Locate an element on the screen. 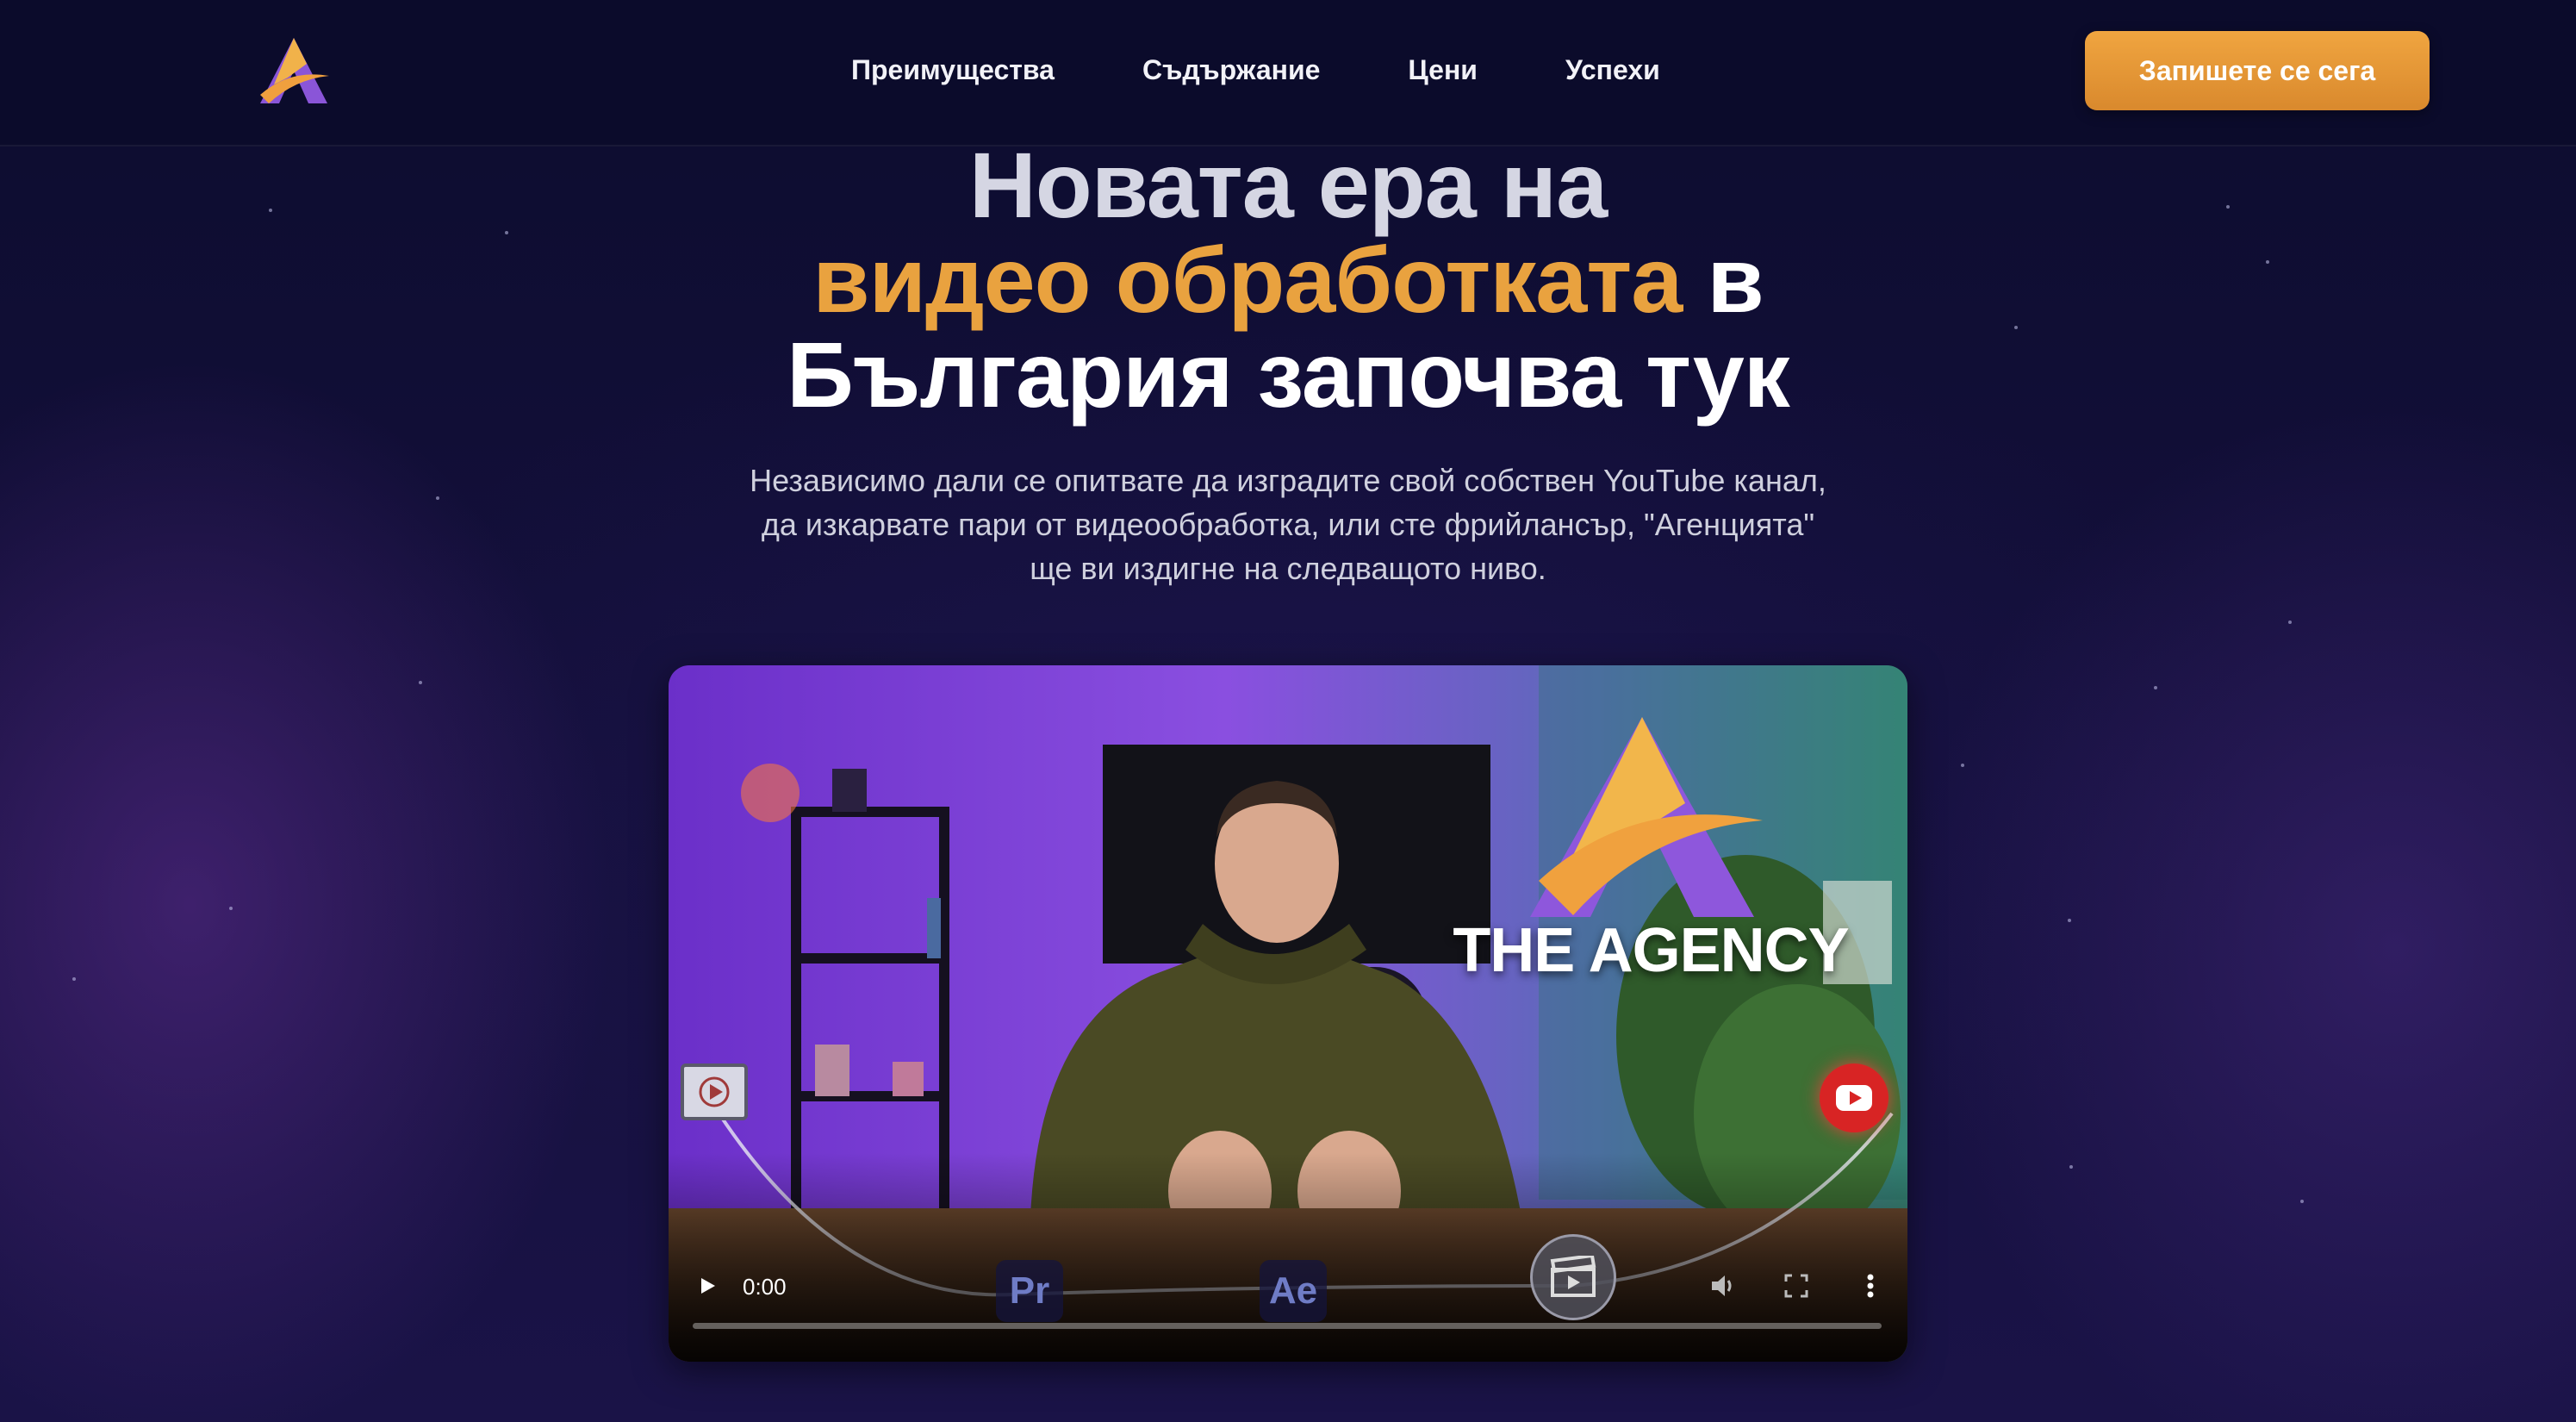 The image size is (2576, 1422). agency-logo-icon is located at coordinates (294, 70).